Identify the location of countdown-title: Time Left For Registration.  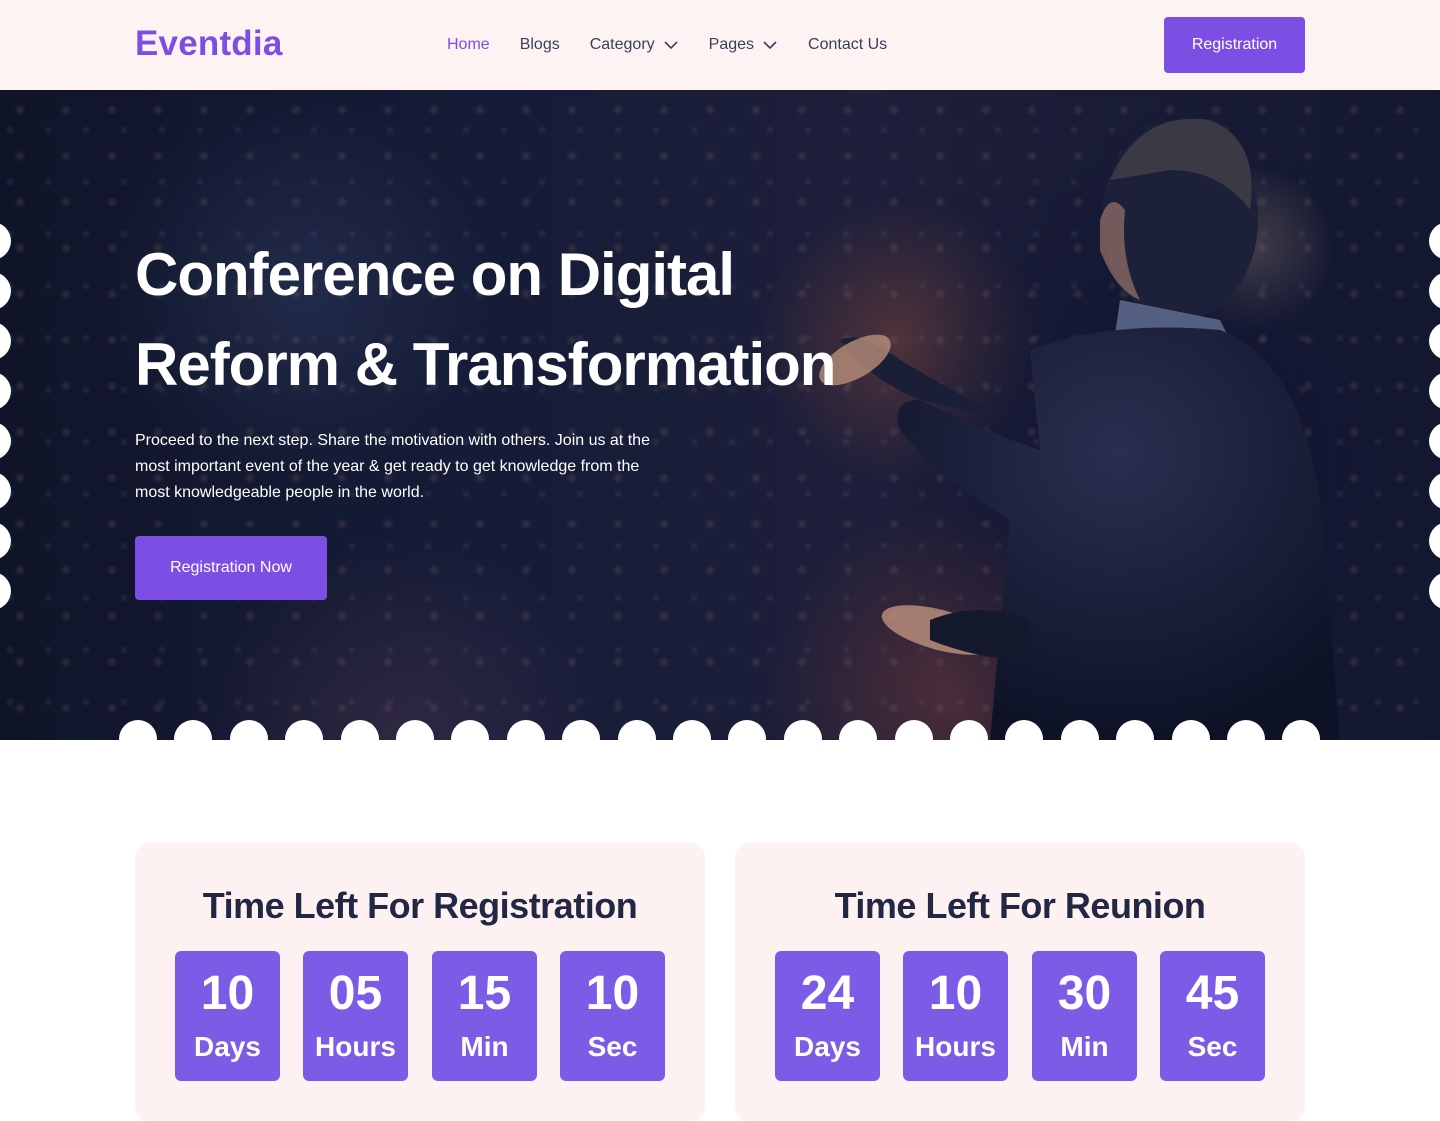
(420, 905).